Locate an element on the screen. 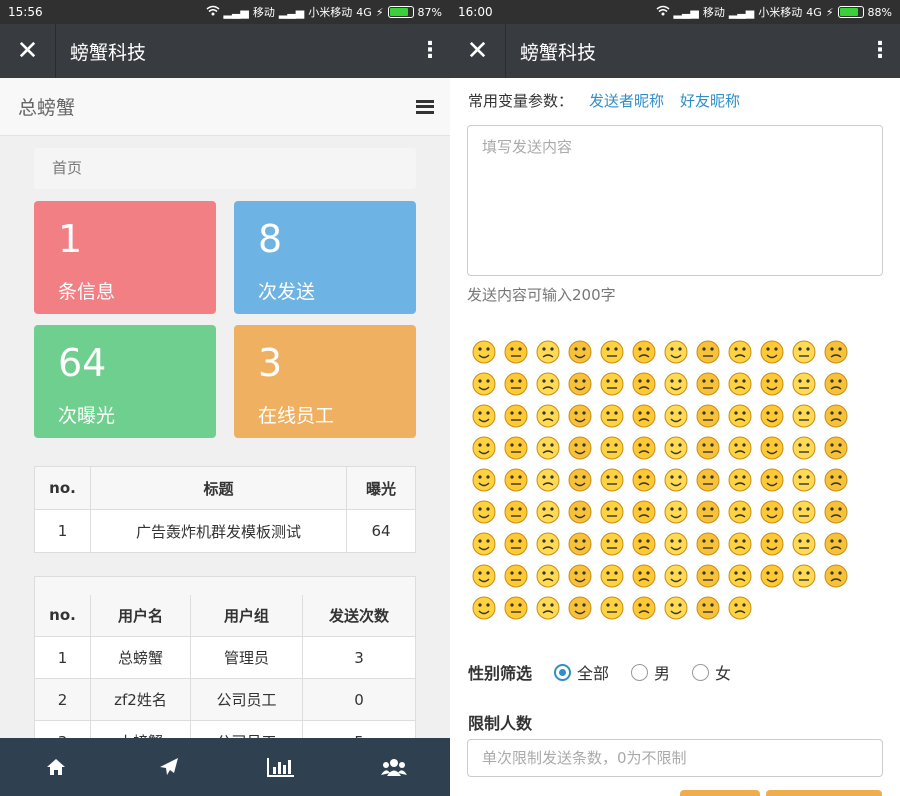  hamburger-menu-icon is located at coordinates (425, 106).